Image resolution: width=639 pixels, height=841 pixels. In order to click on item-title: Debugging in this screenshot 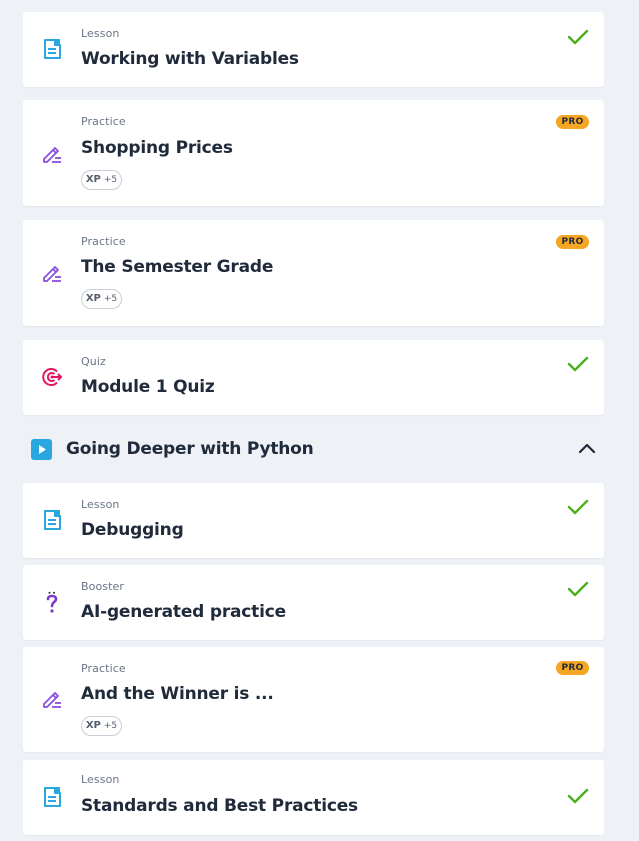, I will do `click(132, 530)`.